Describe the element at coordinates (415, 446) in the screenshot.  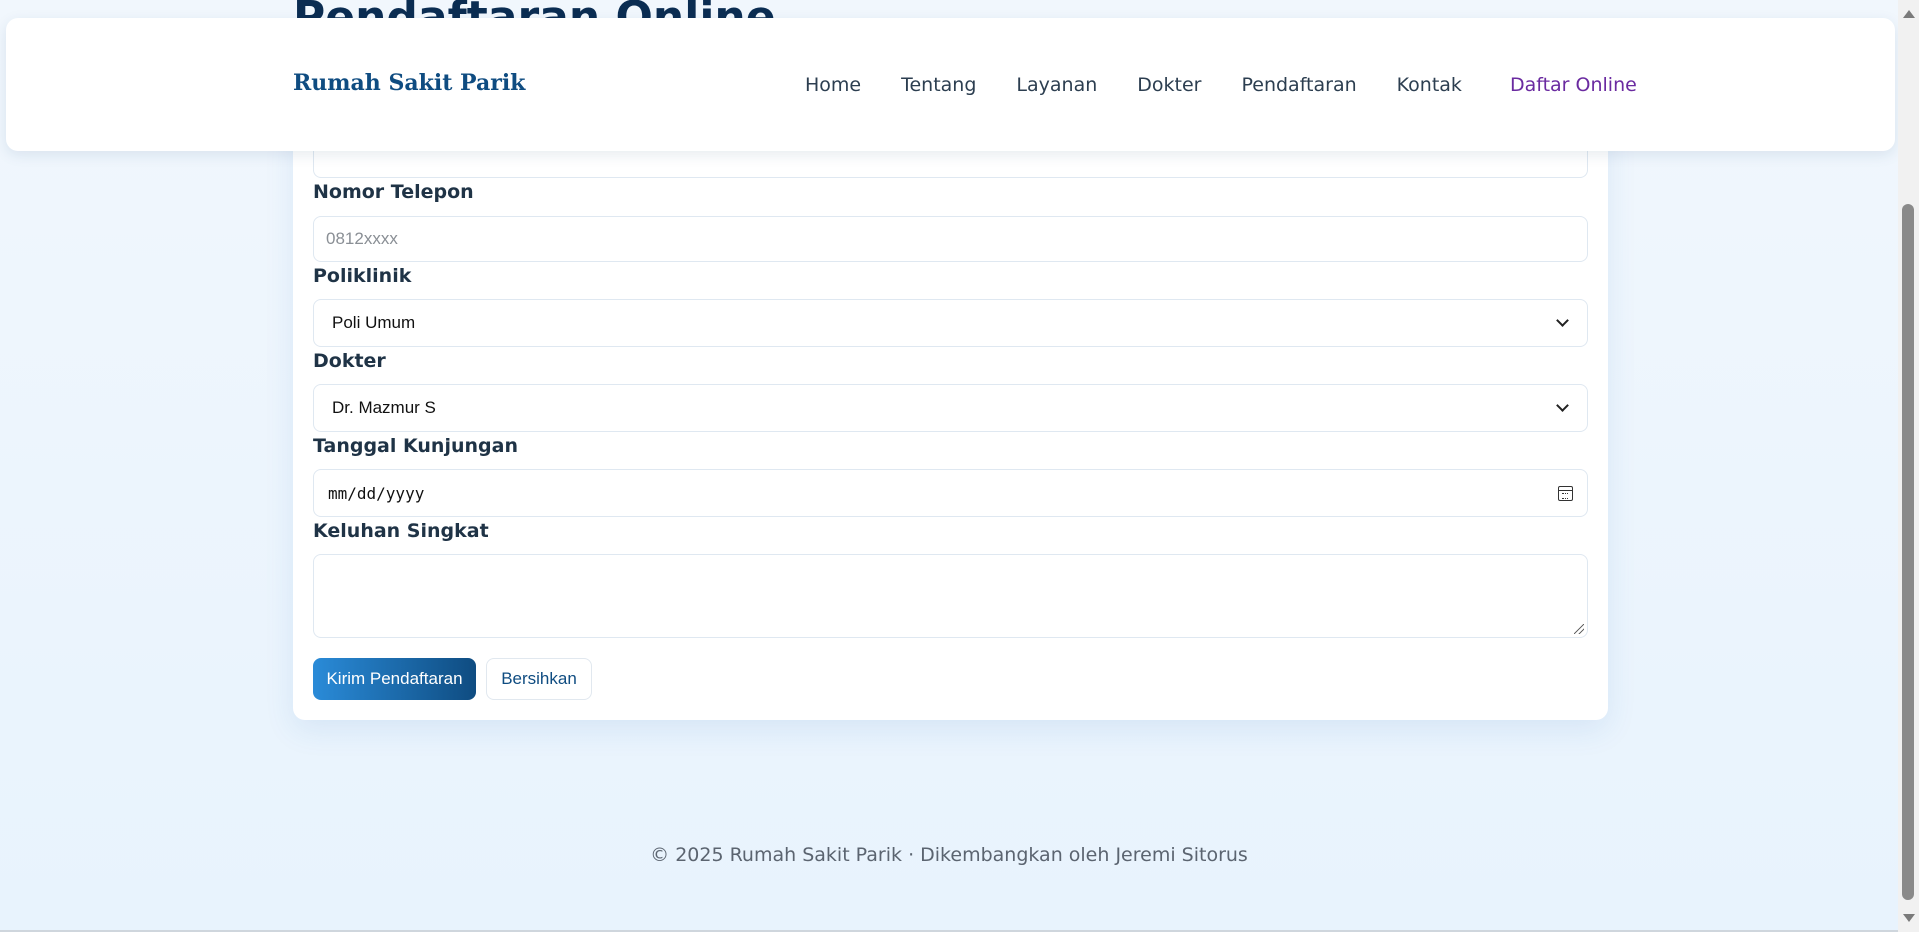
I see `tanggal-label: Tanggal Kunjungan` at that location.